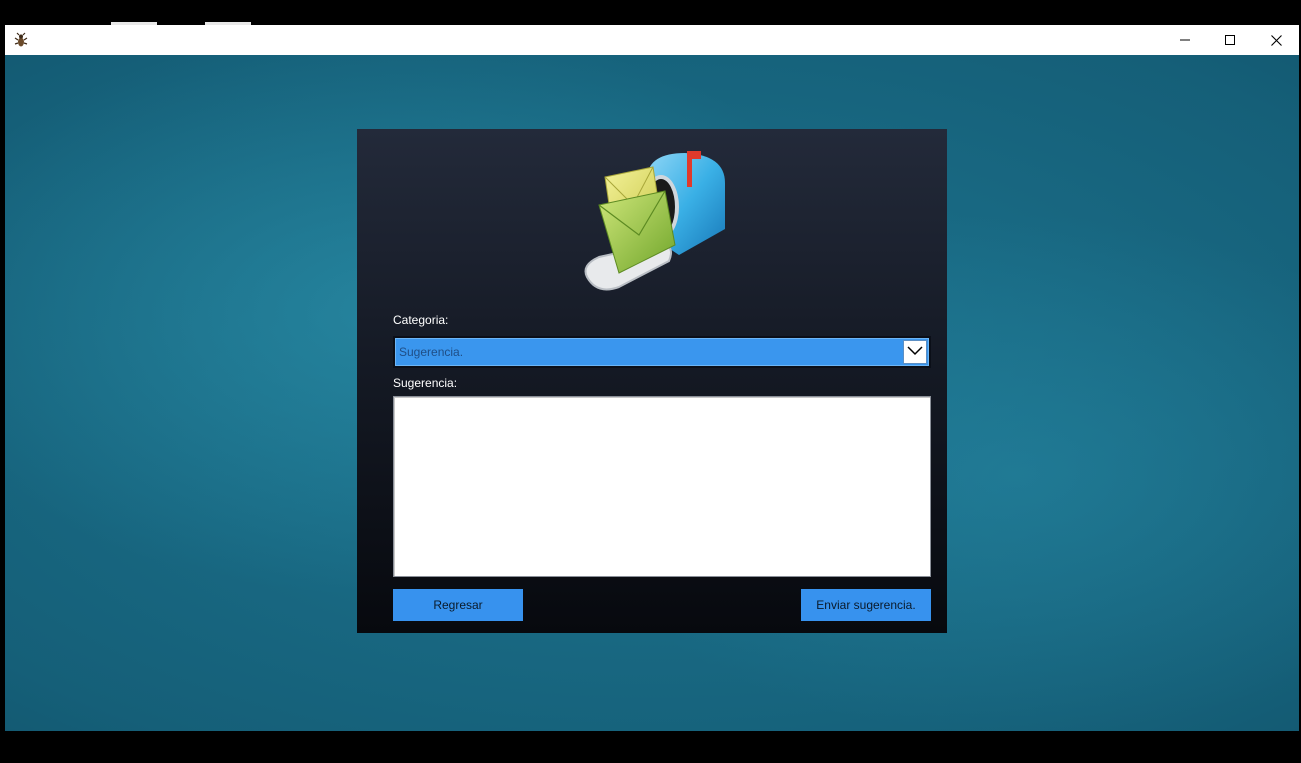 The image size is (1301, 763). What do you see at coordinates (652, 40) in the screenshot?
I see `window-titlebar` at bounding box center [652, 40].